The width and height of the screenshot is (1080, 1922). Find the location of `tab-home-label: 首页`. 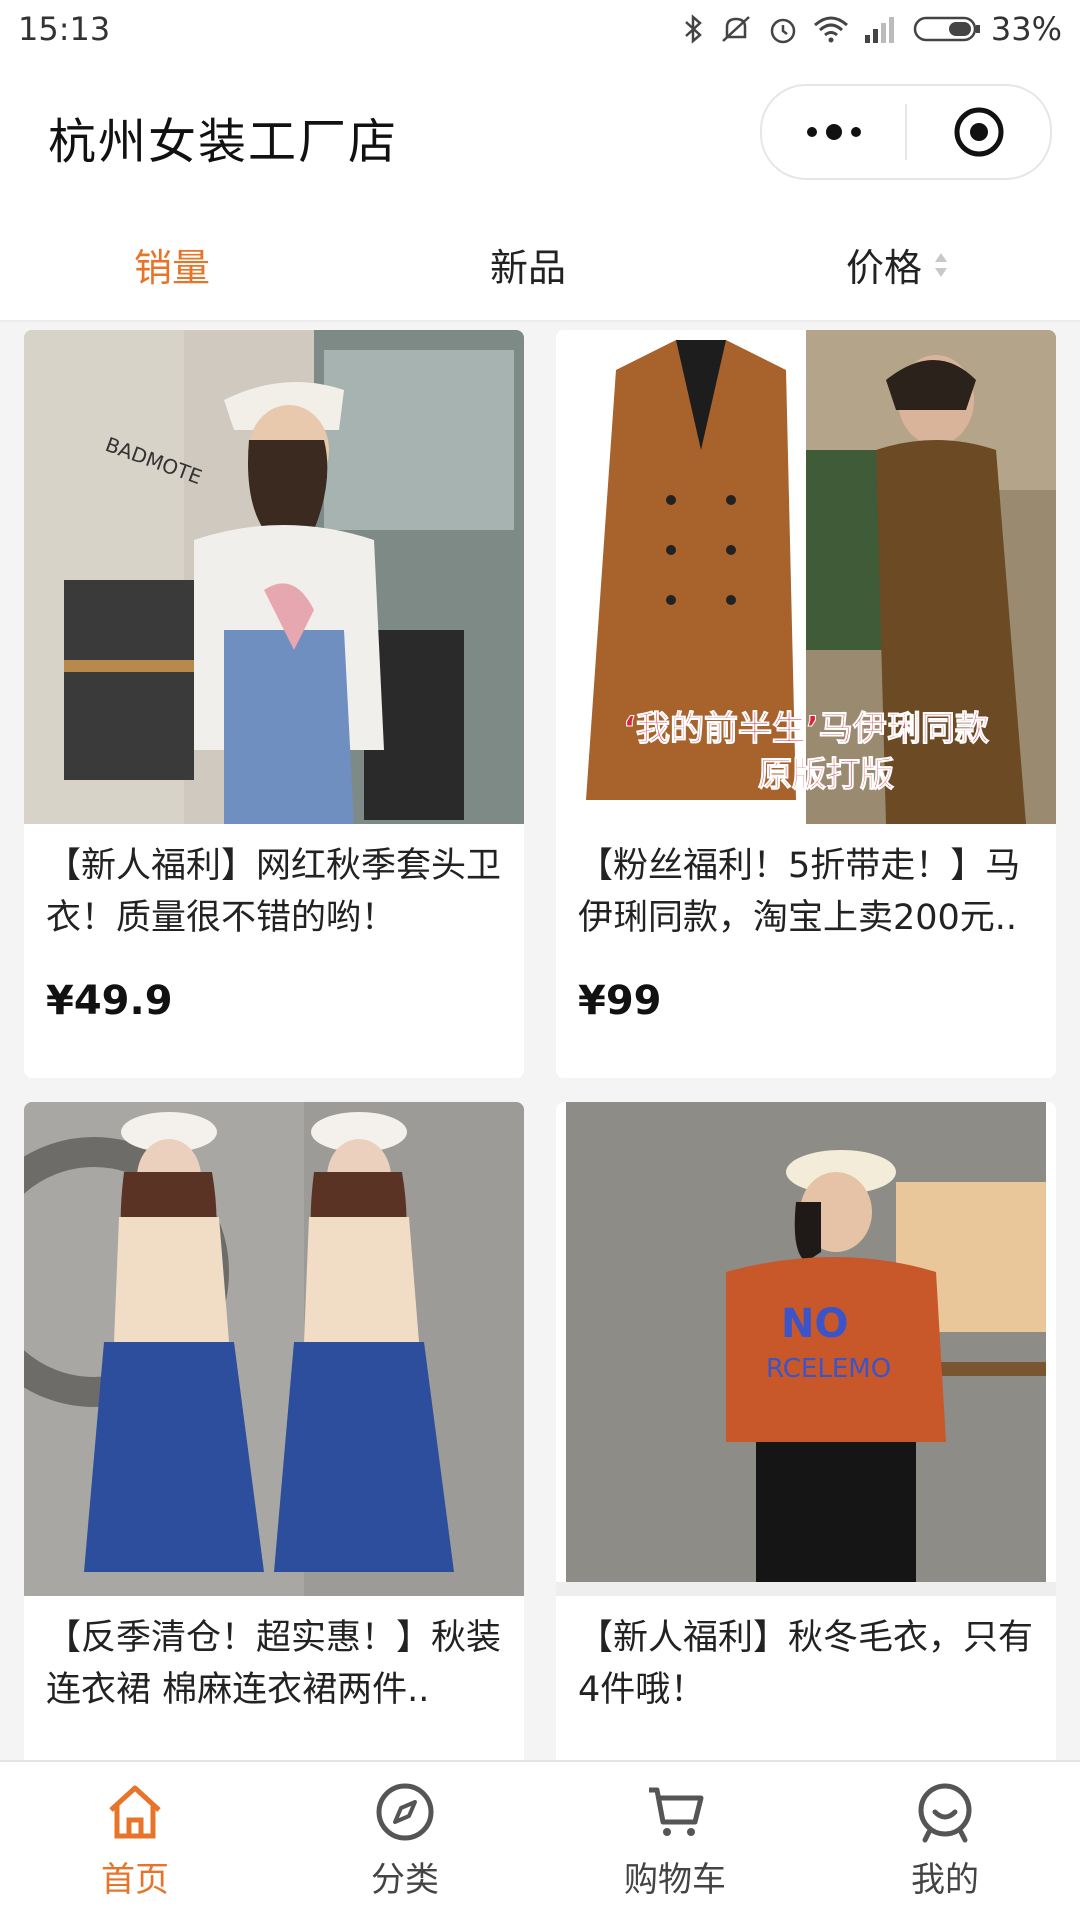

tab-home-label: 首页 is located at coordinates (135, 1880).